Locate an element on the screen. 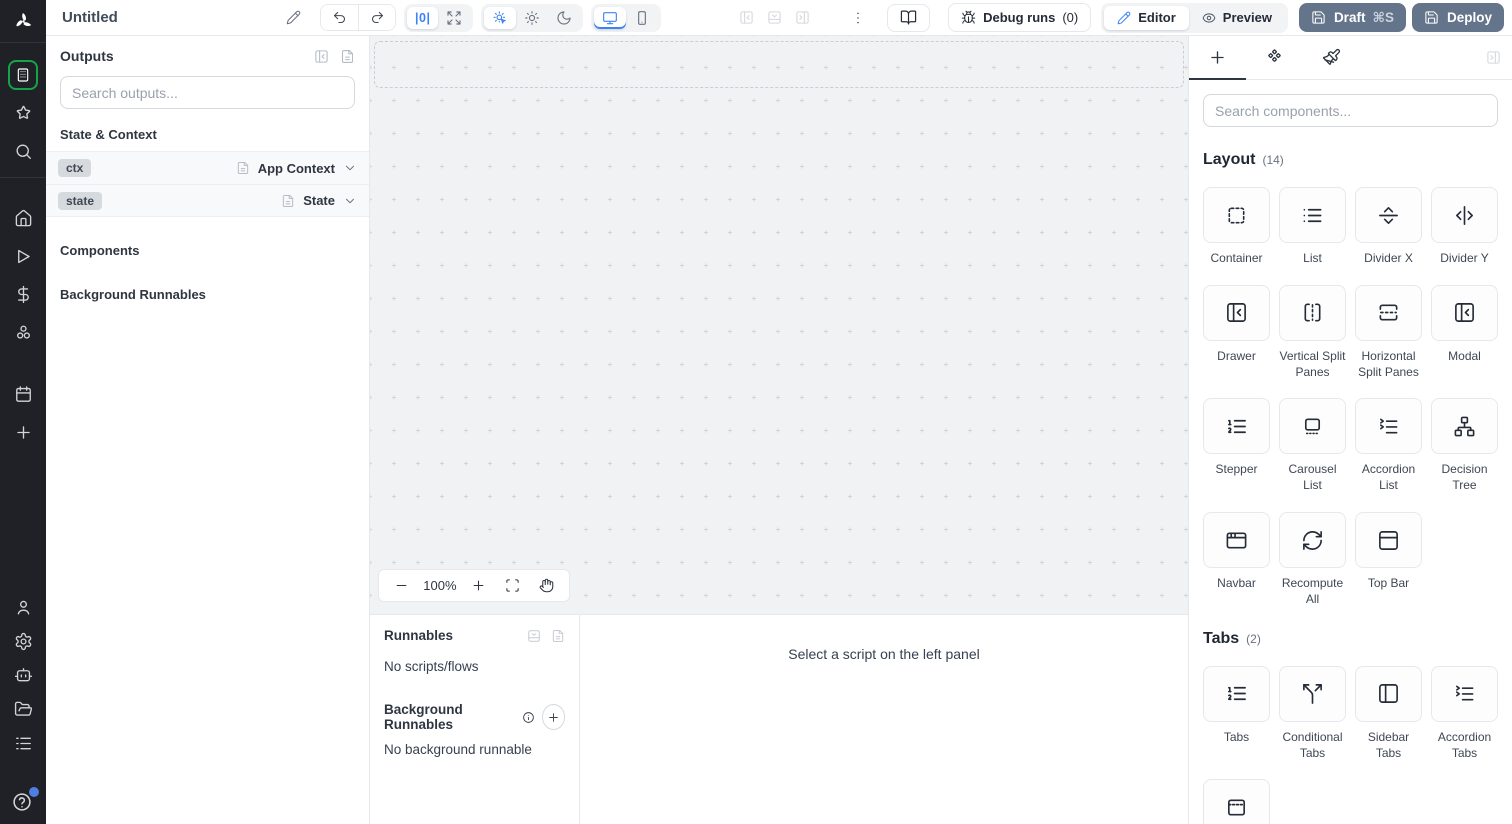 This screenshot has width=1512, height=824. help-button is located at coordinates (25, 800).